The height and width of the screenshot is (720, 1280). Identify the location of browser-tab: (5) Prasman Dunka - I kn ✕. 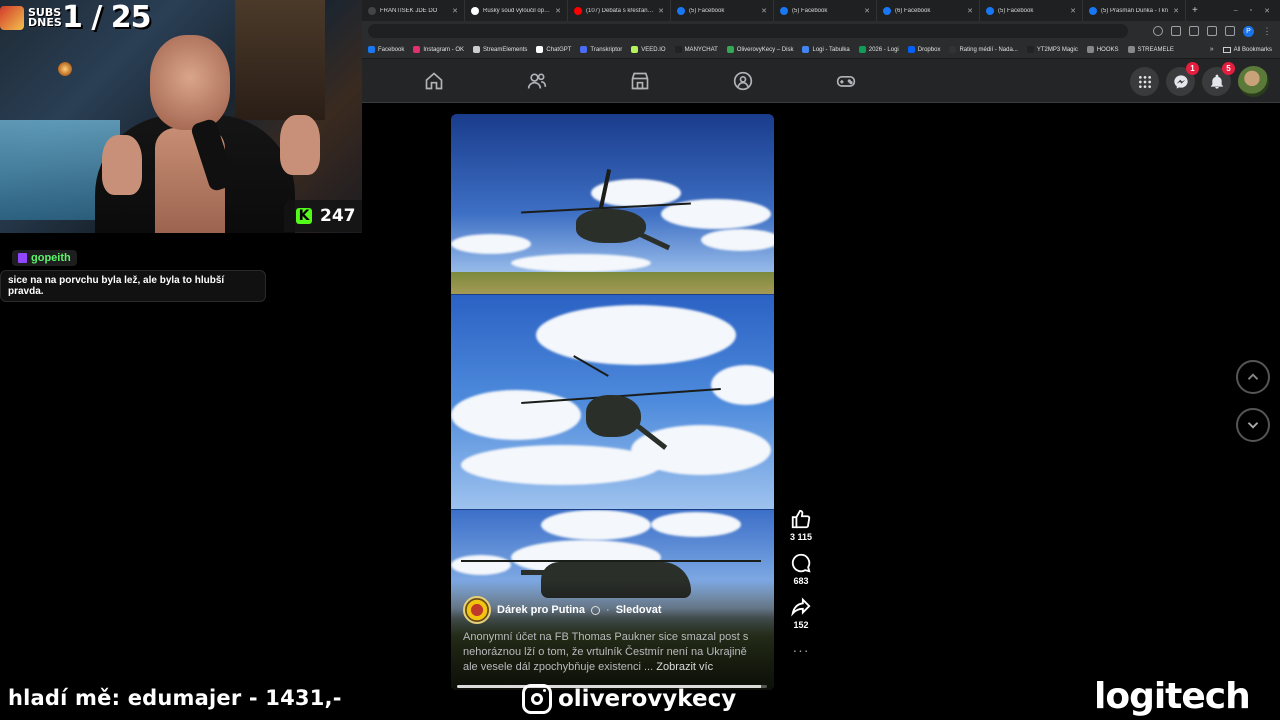
(1134, 10).